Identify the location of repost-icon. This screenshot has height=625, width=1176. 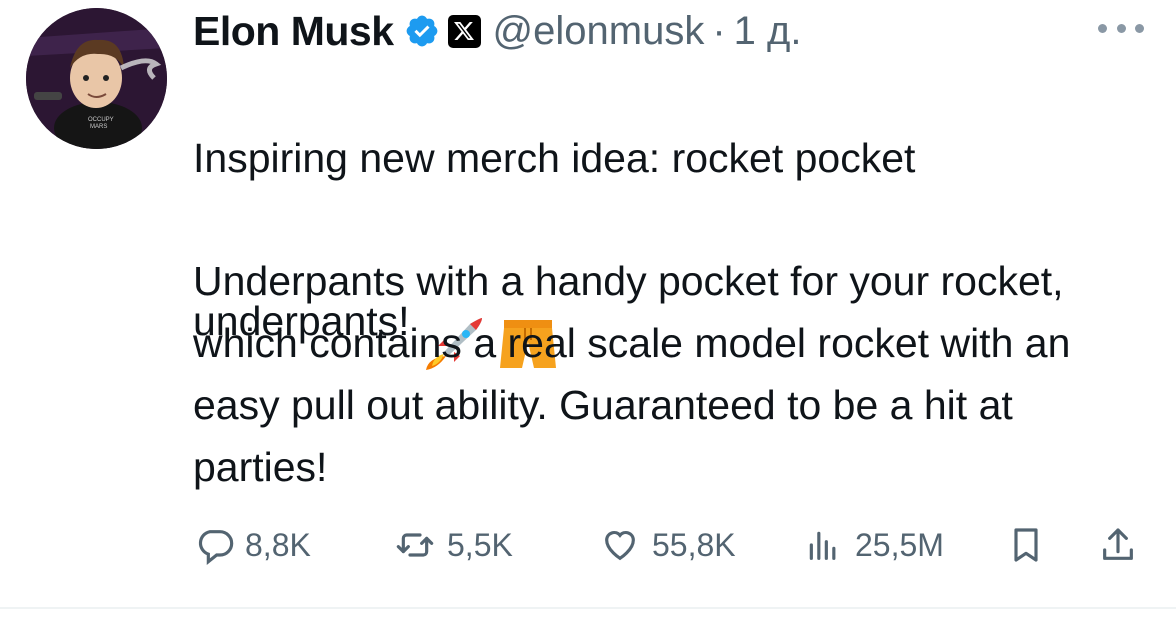
(415, 545).